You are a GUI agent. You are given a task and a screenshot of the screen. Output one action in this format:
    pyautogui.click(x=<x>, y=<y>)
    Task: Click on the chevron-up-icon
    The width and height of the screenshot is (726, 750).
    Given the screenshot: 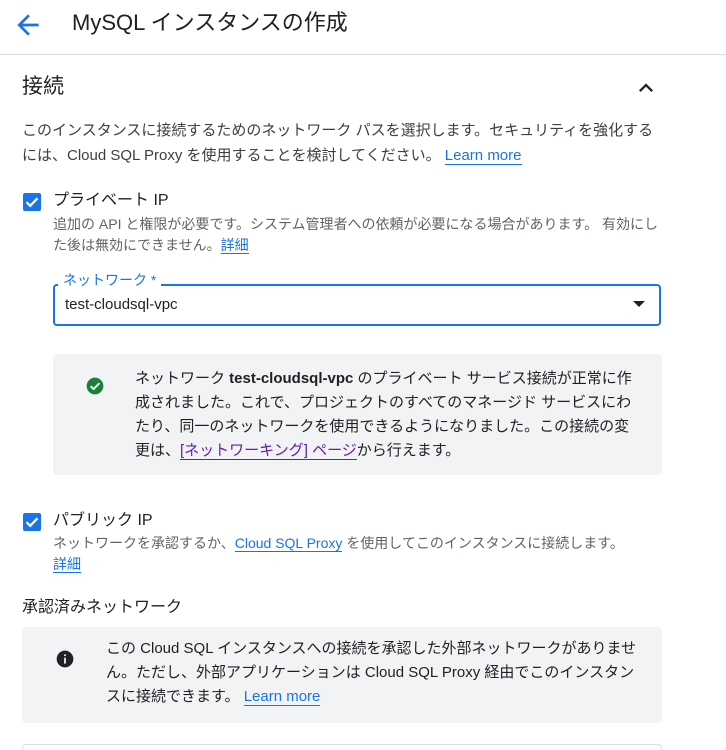 What is the action you would take?
    pyautogui.click(x=646, y=87)
    